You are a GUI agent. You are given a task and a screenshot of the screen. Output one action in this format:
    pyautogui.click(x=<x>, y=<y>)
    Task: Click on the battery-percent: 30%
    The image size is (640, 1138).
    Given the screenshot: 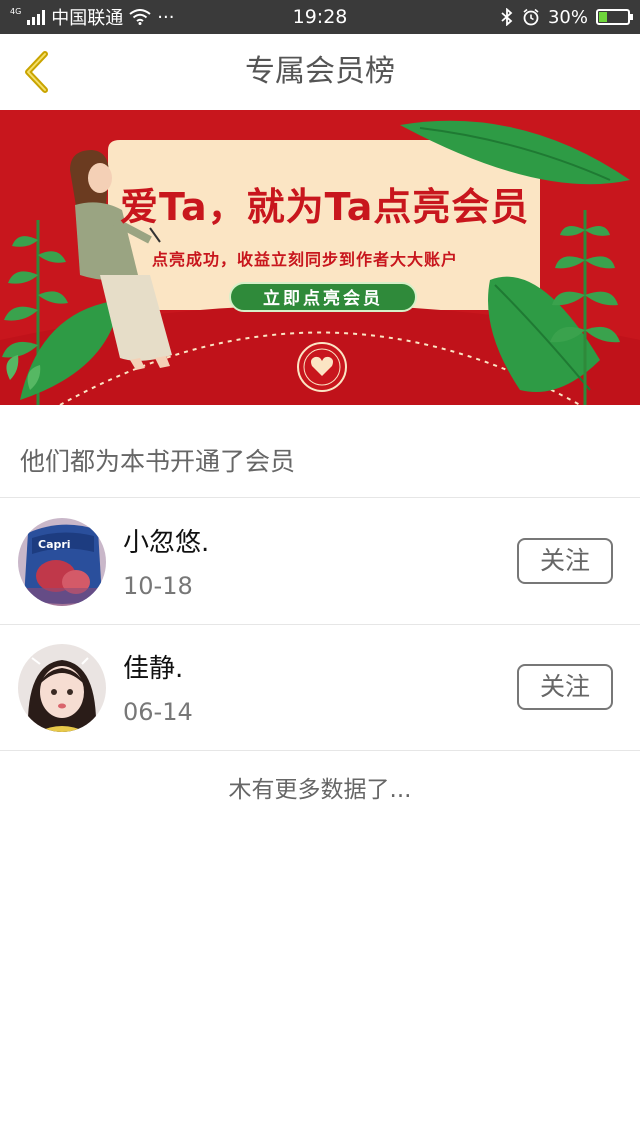 What is the action you would take?
    pyautogui.click(x=567, y=17)
    